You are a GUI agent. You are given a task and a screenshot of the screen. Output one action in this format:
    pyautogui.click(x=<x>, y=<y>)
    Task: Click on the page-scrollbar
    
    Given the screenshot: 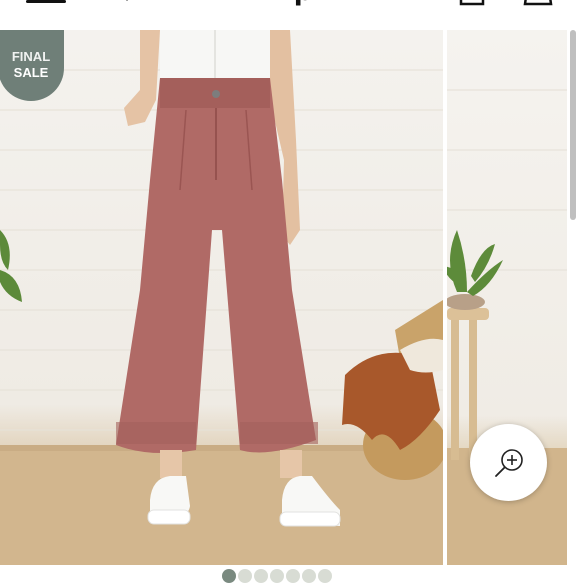 What is the action you would take?
    pyautogui.click(x=573, y=125)
    